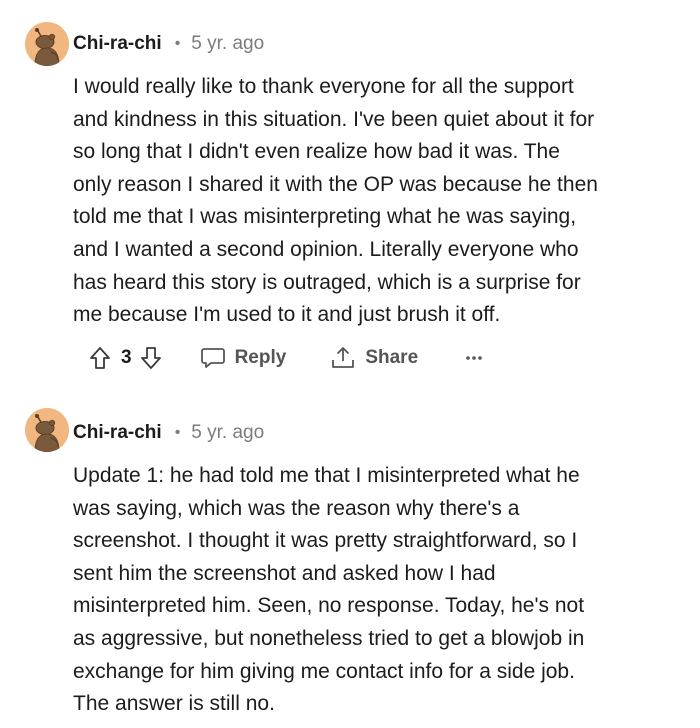 The image size is (700, 728). What do you see at coordinates (392, 357) in the screenshot?
I see `share-label: Share` at bounding box center [392, 357].